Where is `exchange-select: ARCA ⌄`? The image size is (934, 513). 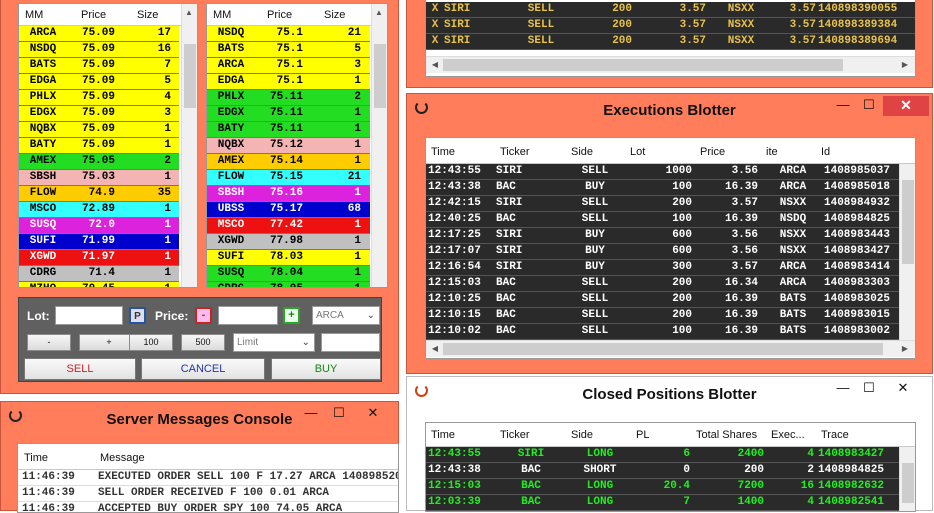
exchange-select: ARCA ⌄ is located at coordinates (346, 315).